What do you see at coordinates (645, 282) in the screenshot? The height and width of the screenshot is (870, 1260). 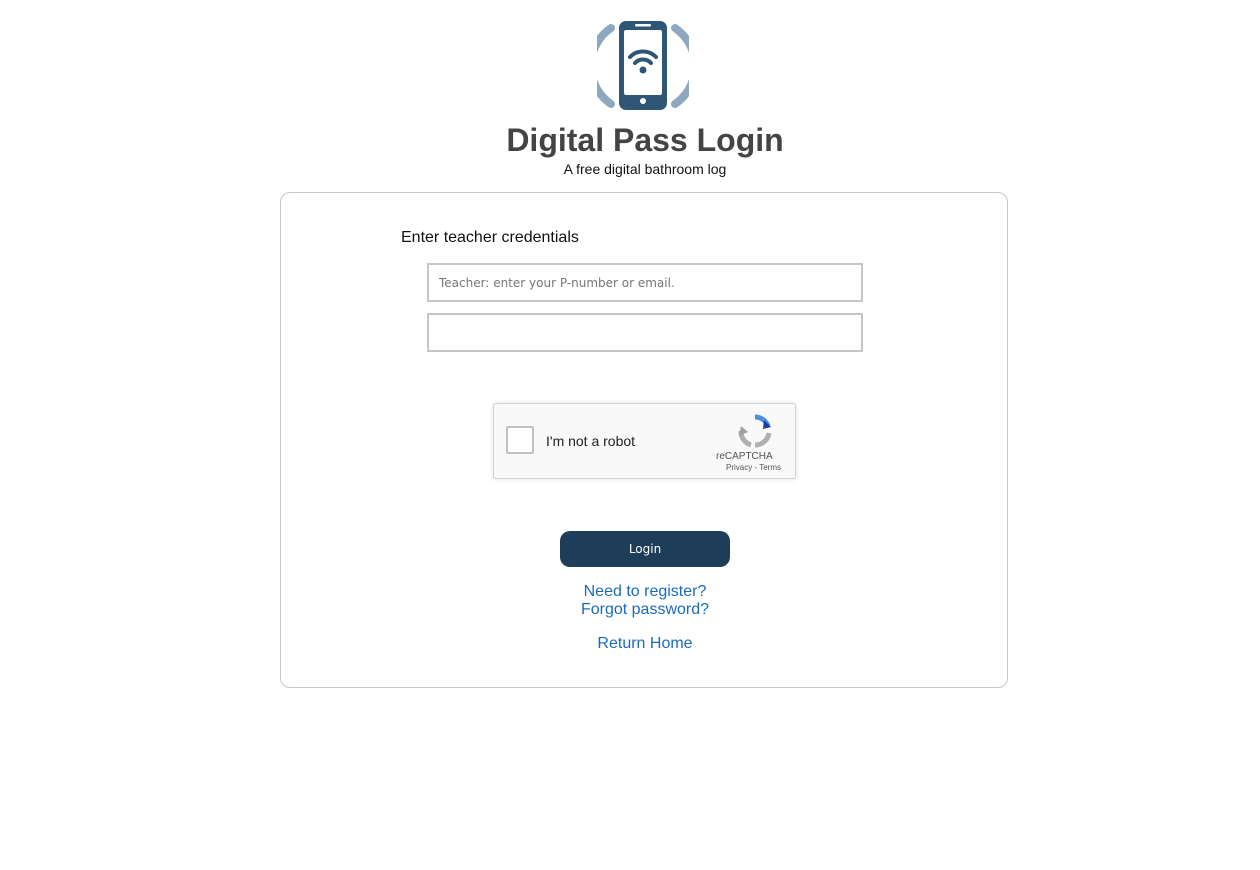 I see `username-input` at bounding box center [645, 282].